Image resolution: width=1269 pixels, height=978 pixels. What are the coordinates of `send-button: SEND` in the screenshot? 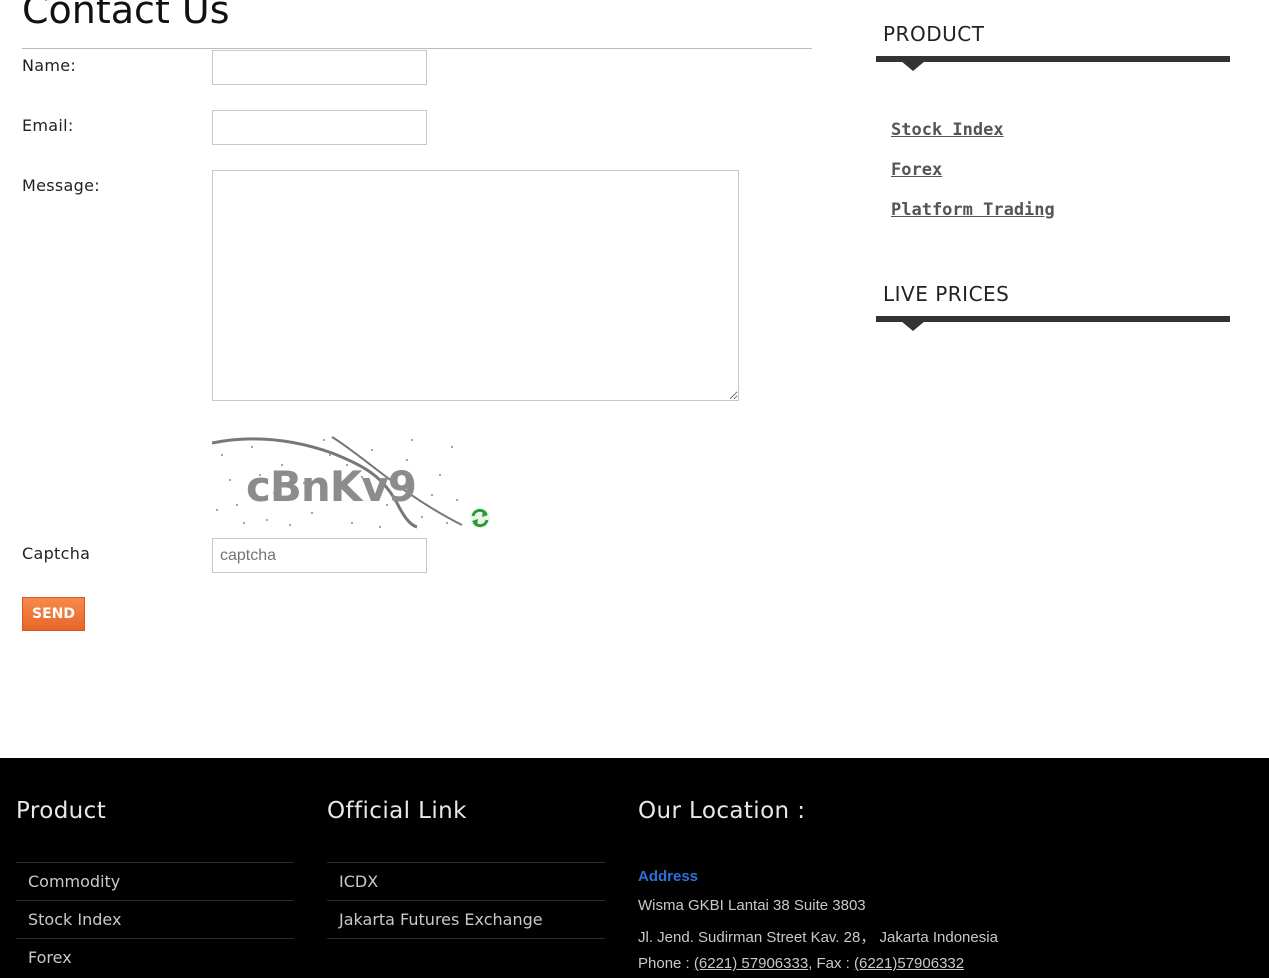 It's located at (53, 614).